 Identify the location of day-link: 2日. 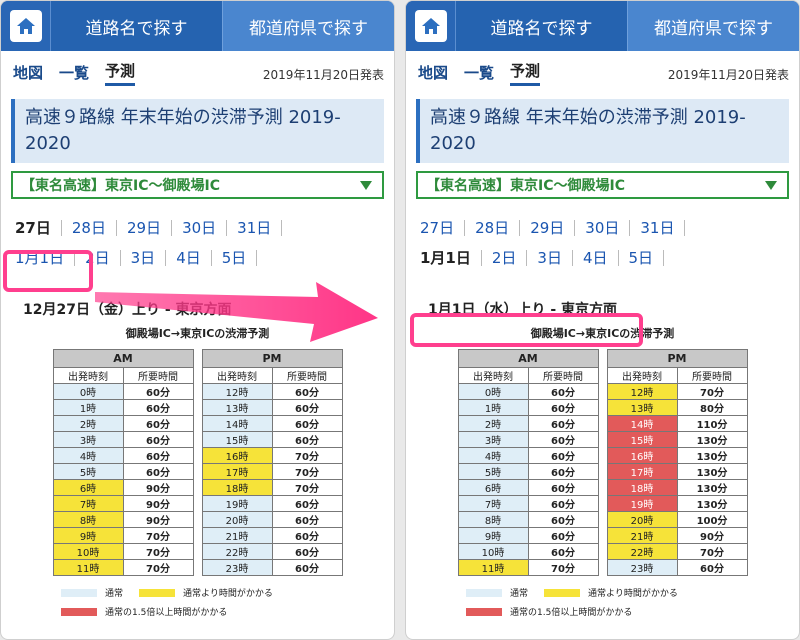
(505, 258).